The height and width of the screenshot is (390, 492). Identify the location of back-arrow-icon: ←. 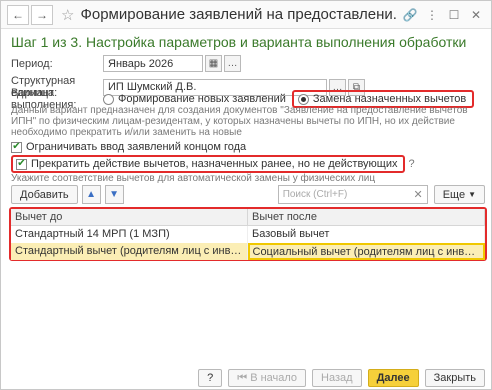
(18, 14).